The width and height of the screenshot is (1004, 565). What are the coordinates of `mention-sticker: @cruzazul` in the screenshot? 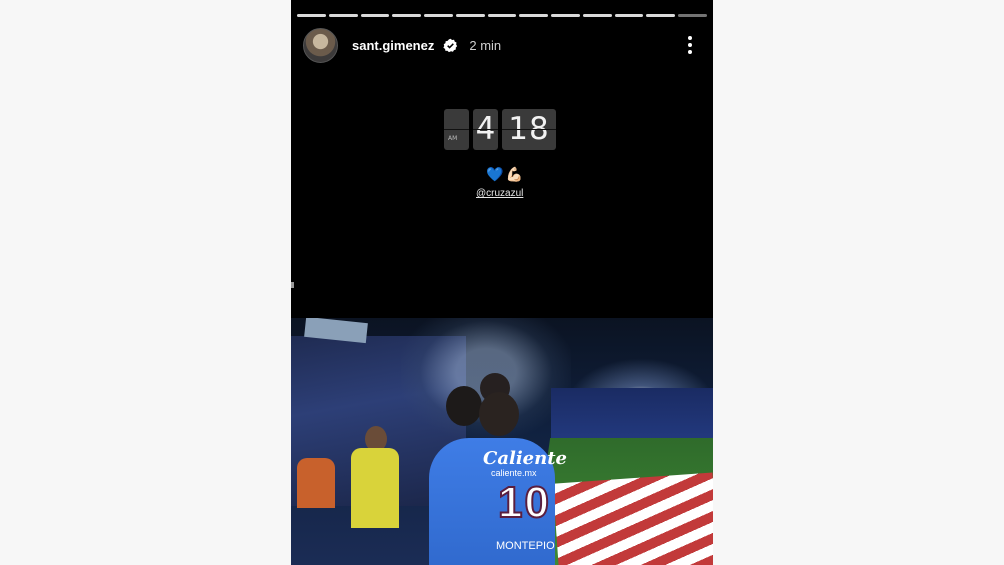 It's located at (499, 193).